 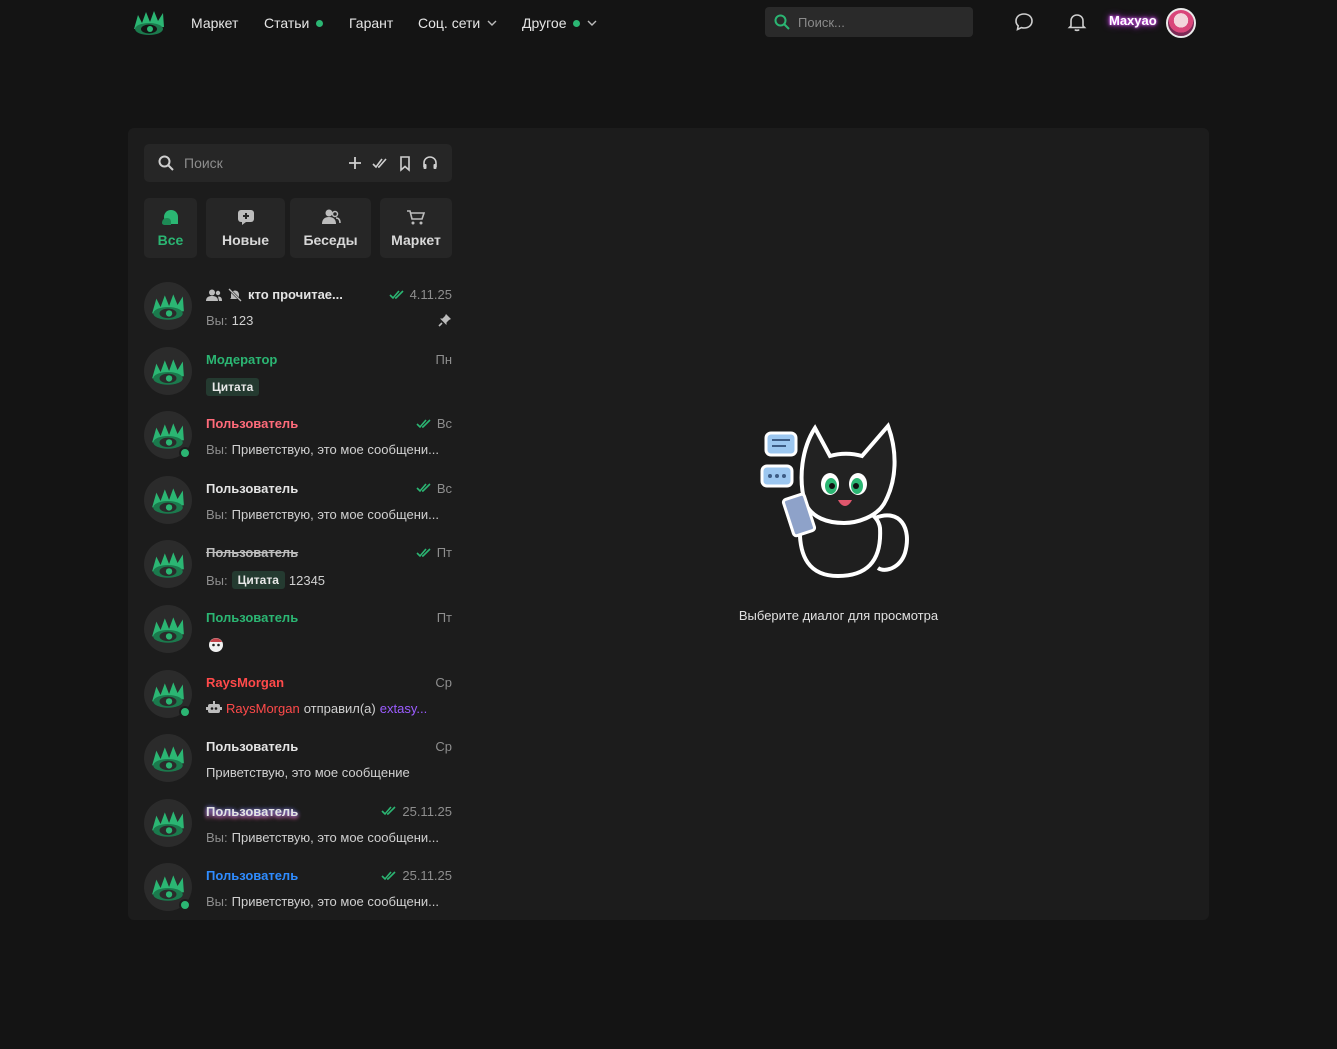 I want to click on conversation-time-row: Вс, so click(x=434, y=488).